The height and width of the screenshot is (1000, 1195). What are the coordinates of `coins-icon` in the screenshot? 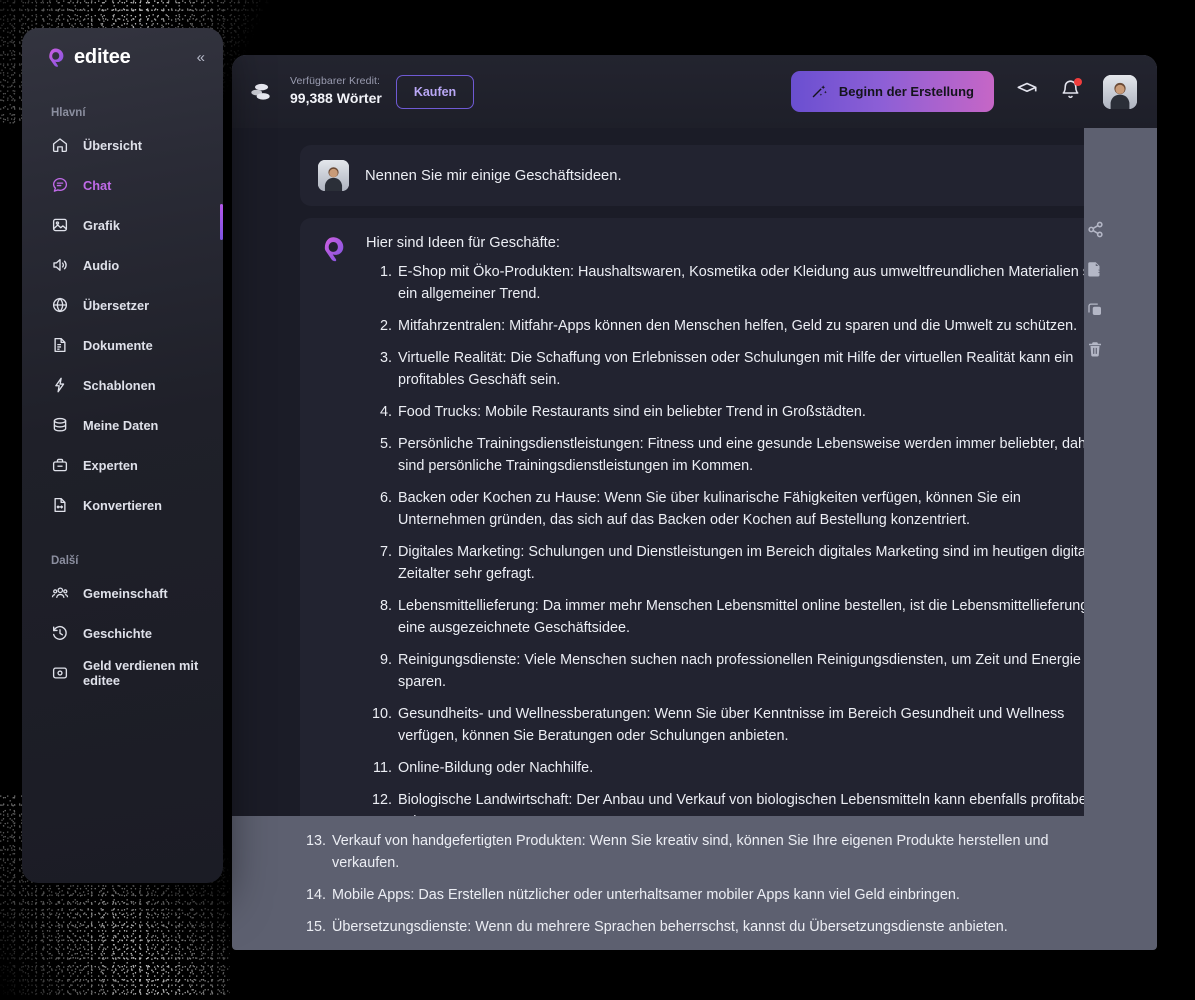 It's located at (260, 91).